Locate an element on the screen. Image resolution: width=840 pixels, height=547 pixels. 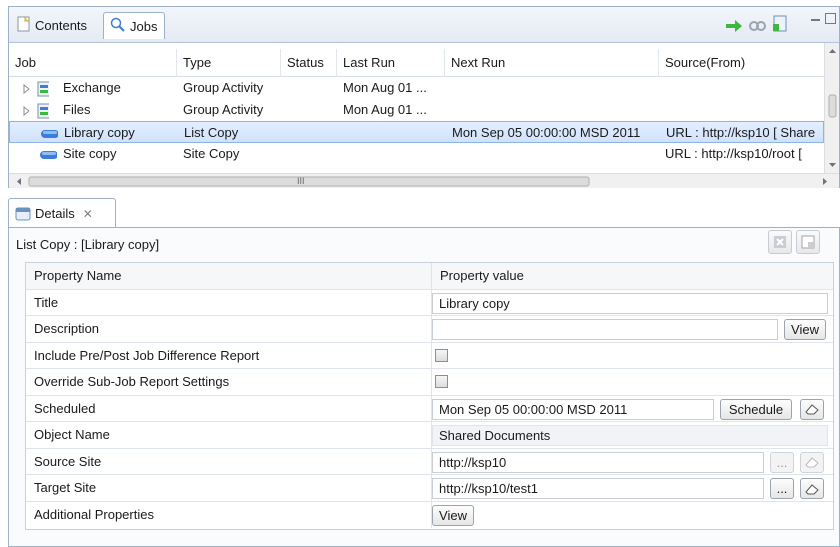
col-property-value: Property value is located at coordinates (482, 275).